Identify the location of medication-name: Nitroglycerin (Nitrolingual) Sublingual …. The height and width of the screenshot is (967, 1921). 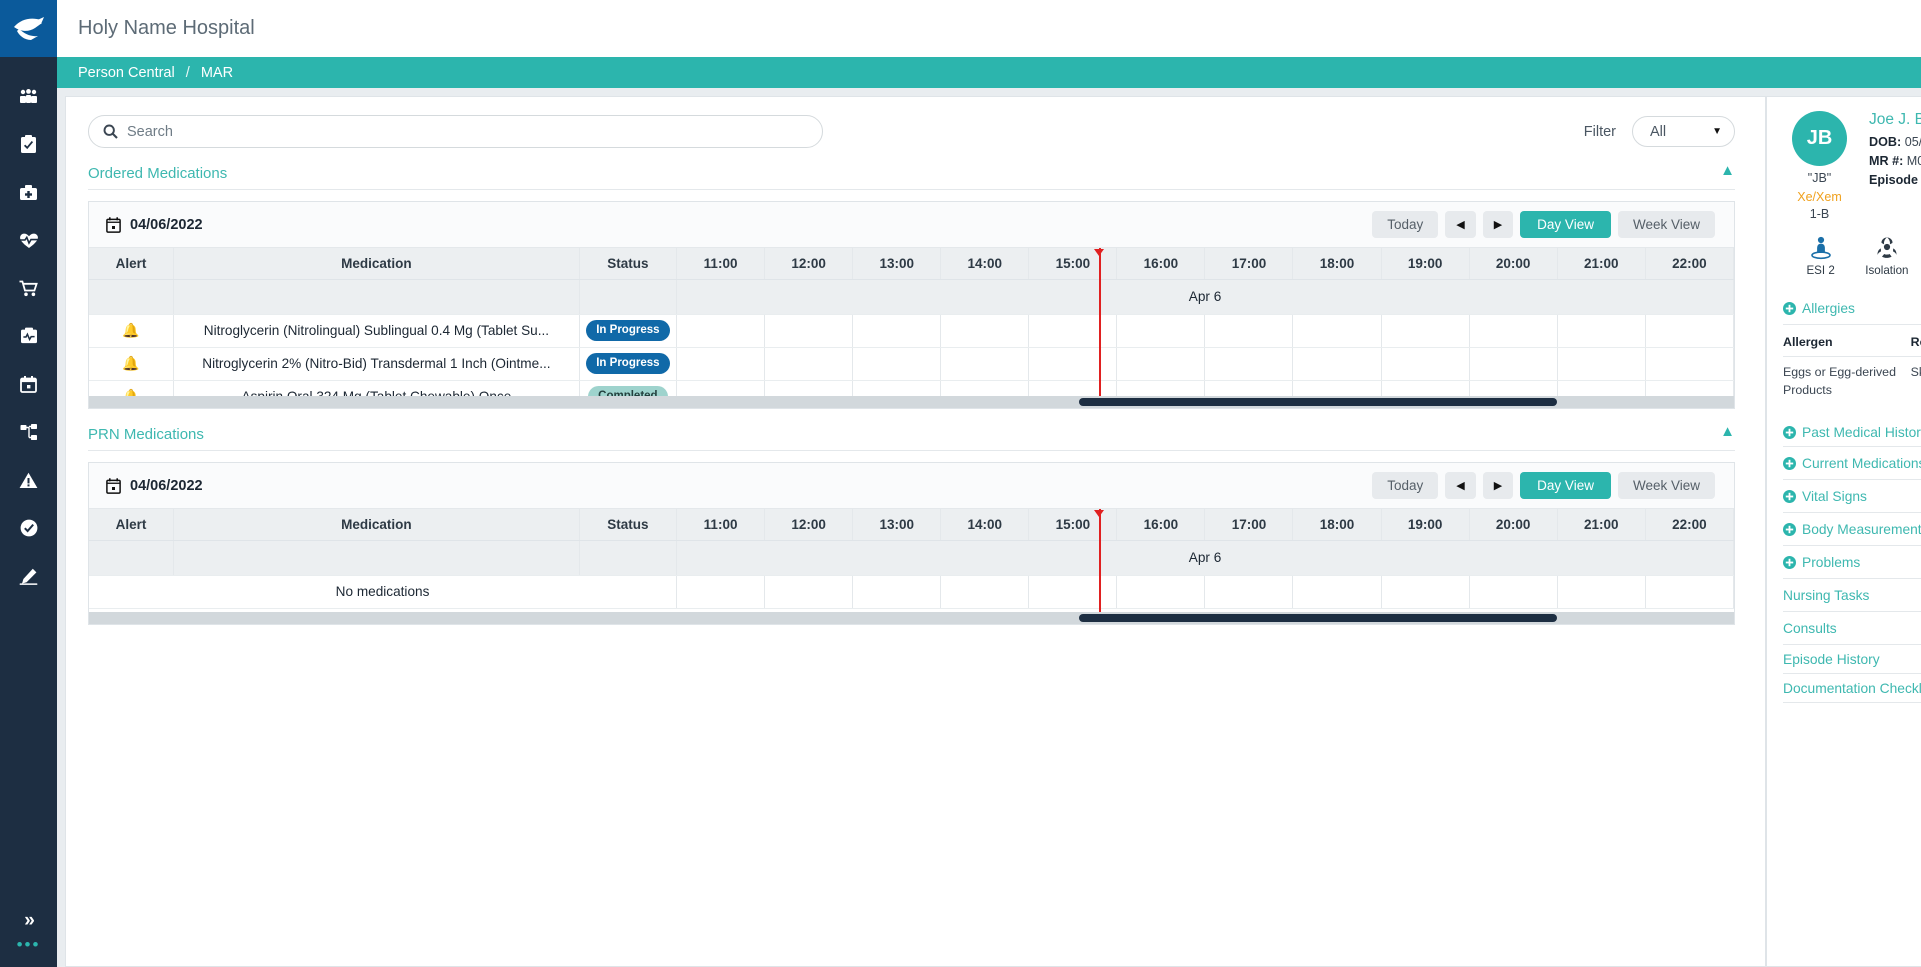
(376, 331).